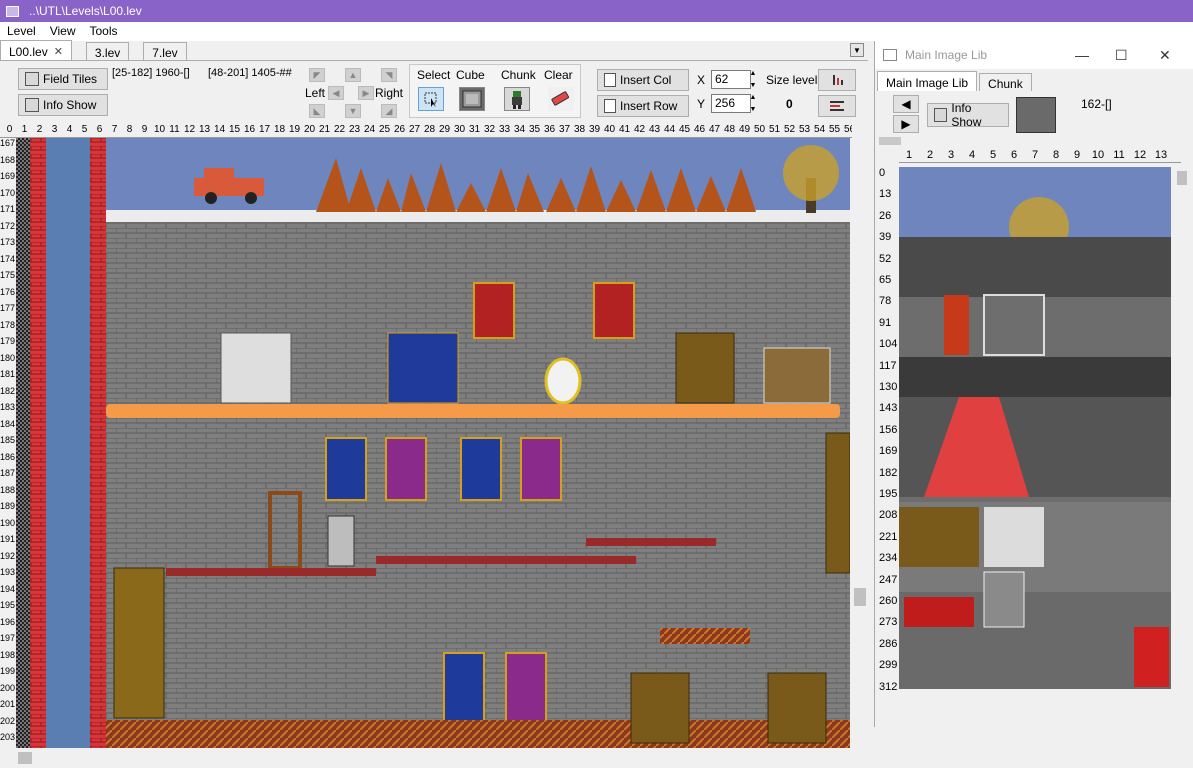 The width and height of the screenshot is (1193, 768). I want to click on column-number: 15, so click(234, 129).